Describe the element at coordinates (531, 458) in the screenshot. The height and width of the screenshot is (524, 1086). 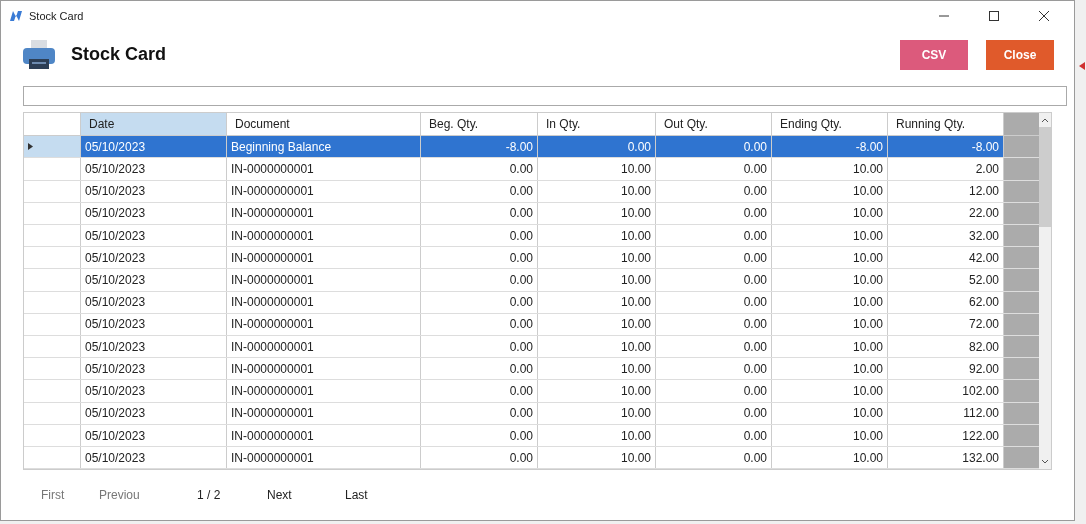
I see `table-row: 05/10/2023 IN-0000000001 0.00 10.00 0.00 10.00 132.00` at that location.